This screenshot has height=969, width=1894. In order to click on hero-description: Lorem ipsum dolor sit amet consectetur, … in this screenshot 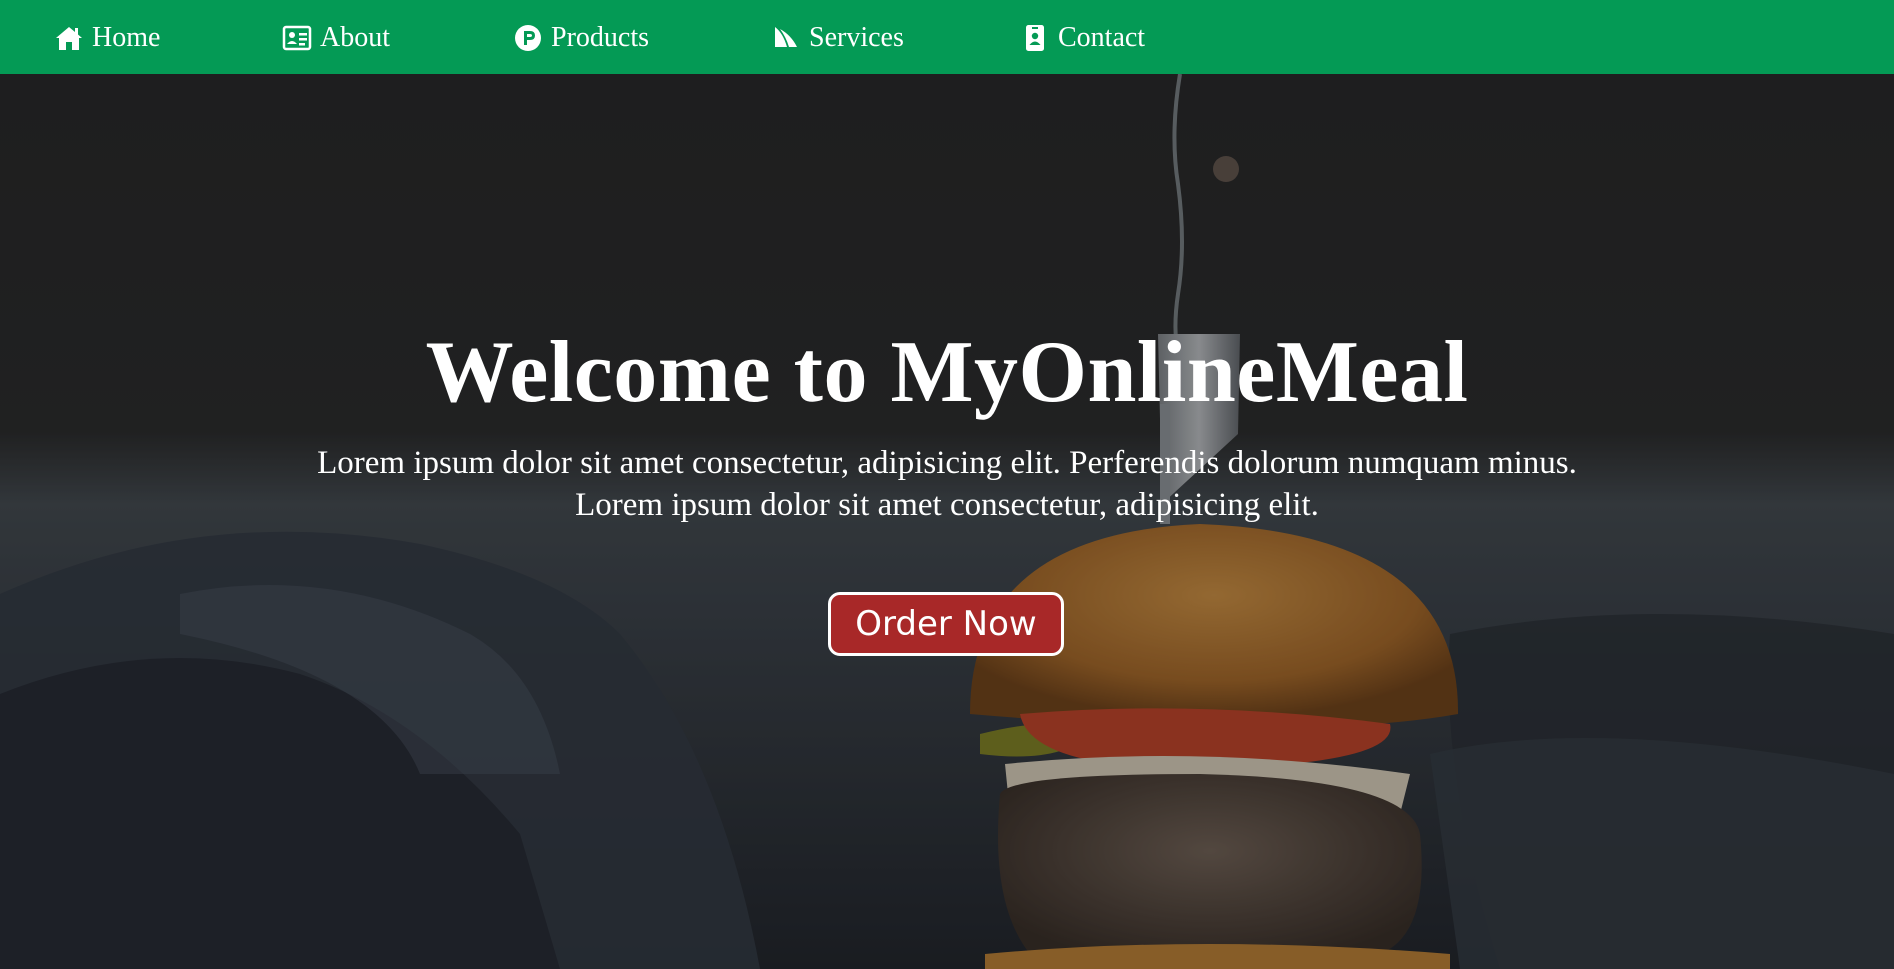, I will do `click(947, 484)`.